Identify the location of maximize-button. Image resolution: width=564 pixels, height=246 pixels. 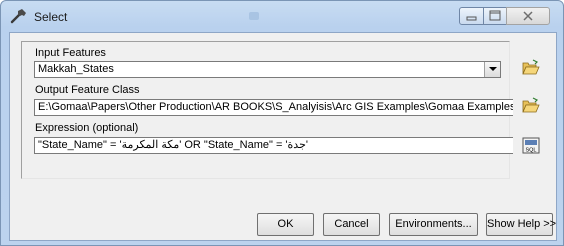
(495, 16).